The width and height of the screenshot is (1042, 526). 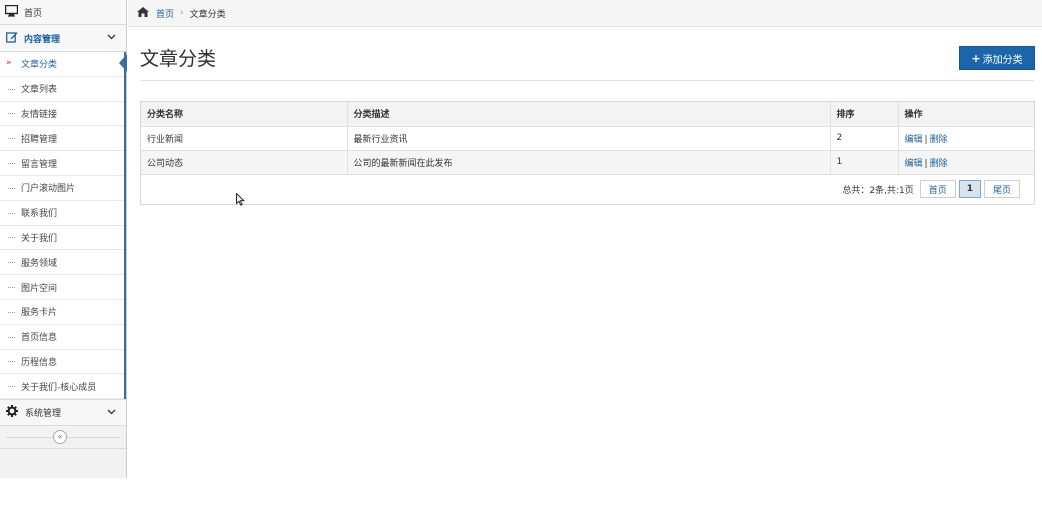 I want to click on sidebar-item-label: 招聘管理, so click(x=39, y=139).